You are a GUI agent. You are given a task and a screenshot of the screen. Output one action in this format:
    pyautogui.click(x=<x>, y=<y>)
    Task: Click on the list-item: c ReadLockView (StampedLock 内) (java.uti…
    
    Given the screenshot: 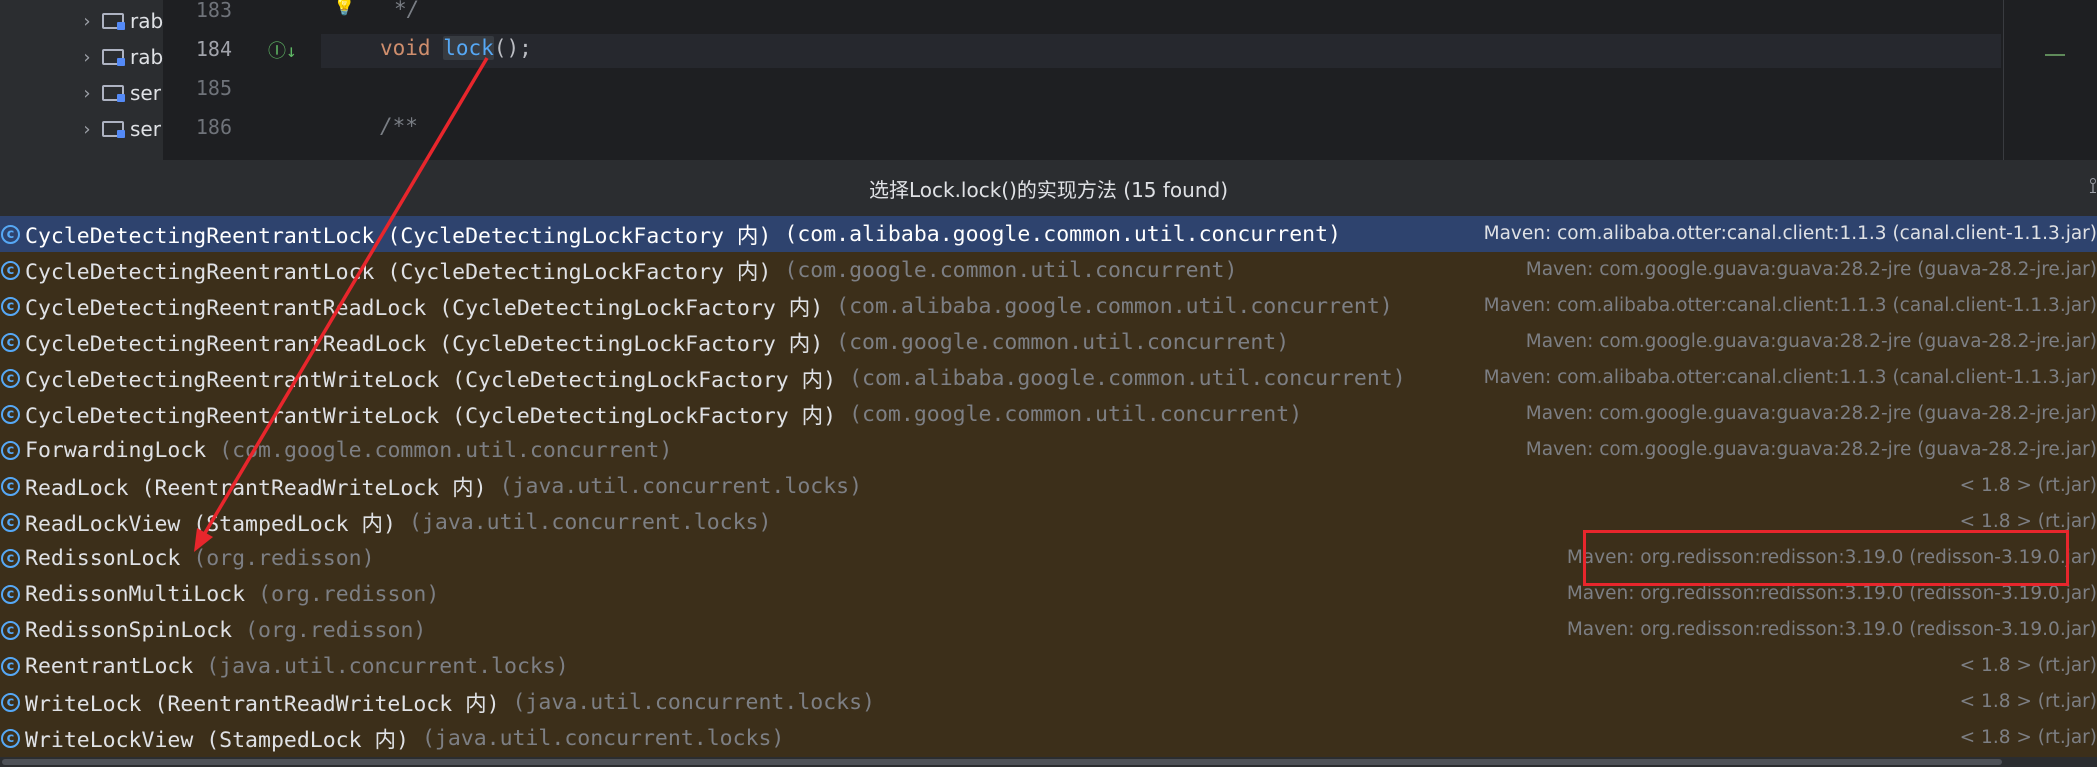 What is the action you would take?
    pyautogui.click(x=1048, y=522)
    